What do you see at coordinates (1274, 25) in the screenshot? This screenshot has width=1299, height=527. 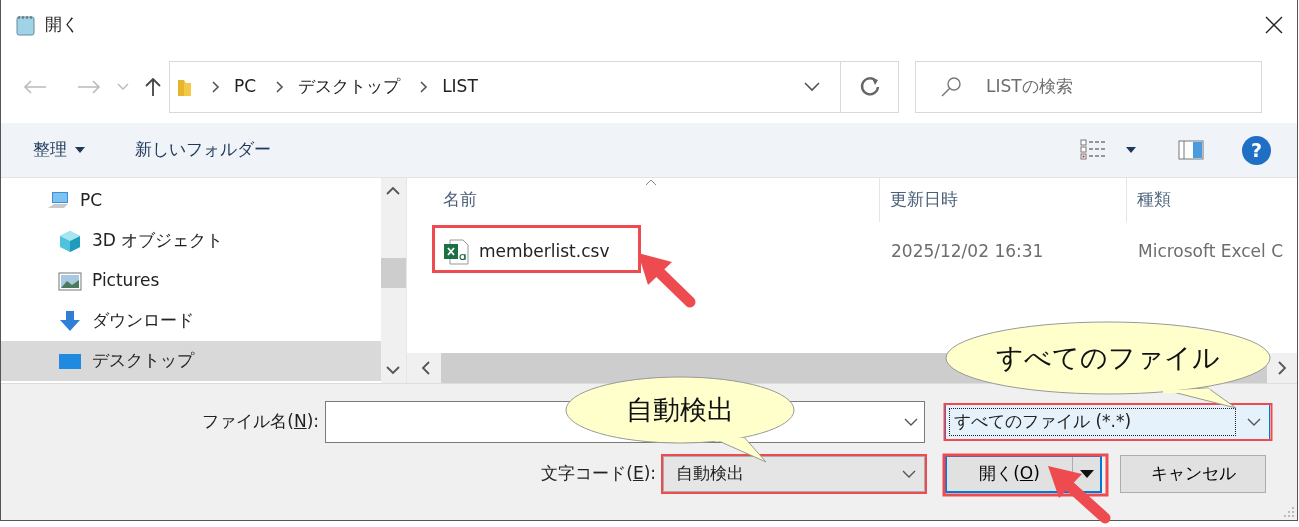 I see `close-icon` at bounding box center [1274, 25].